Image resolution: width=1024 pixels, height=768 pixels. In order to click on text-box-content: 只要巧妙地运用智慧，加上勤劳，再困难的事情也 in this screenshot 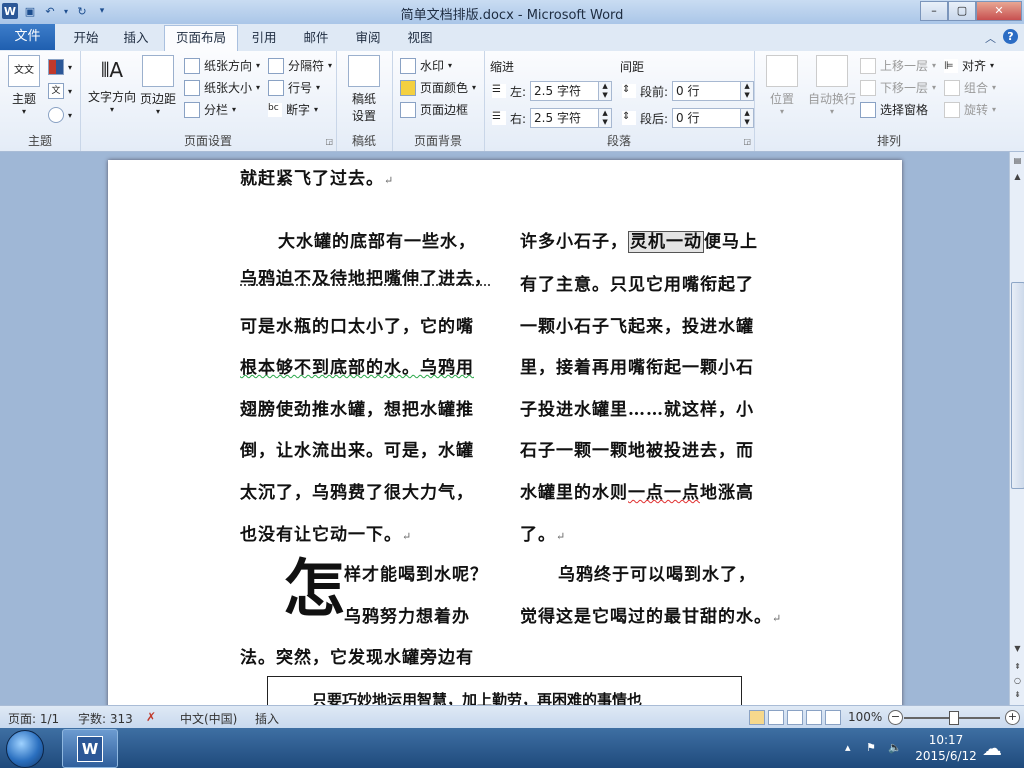, I will do `click(477, 697)`.